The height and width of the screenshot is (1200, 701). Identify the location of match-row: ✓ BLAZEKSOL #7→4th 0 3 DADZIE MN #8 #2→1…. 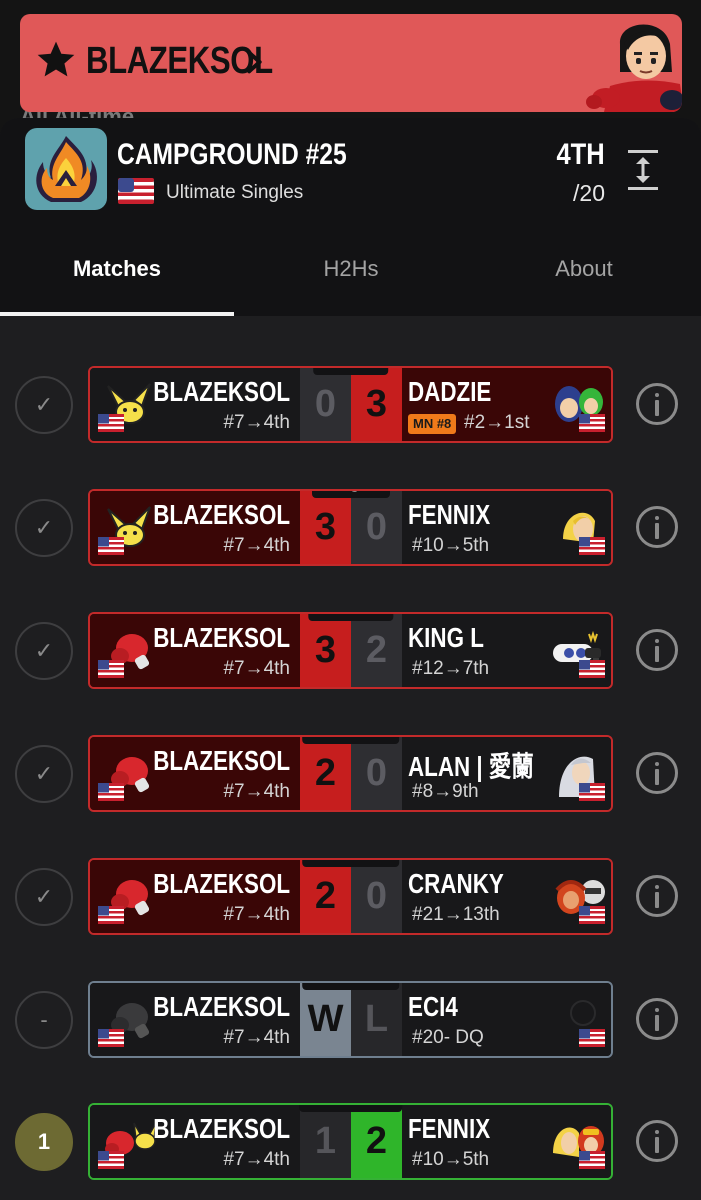
(350, 411).